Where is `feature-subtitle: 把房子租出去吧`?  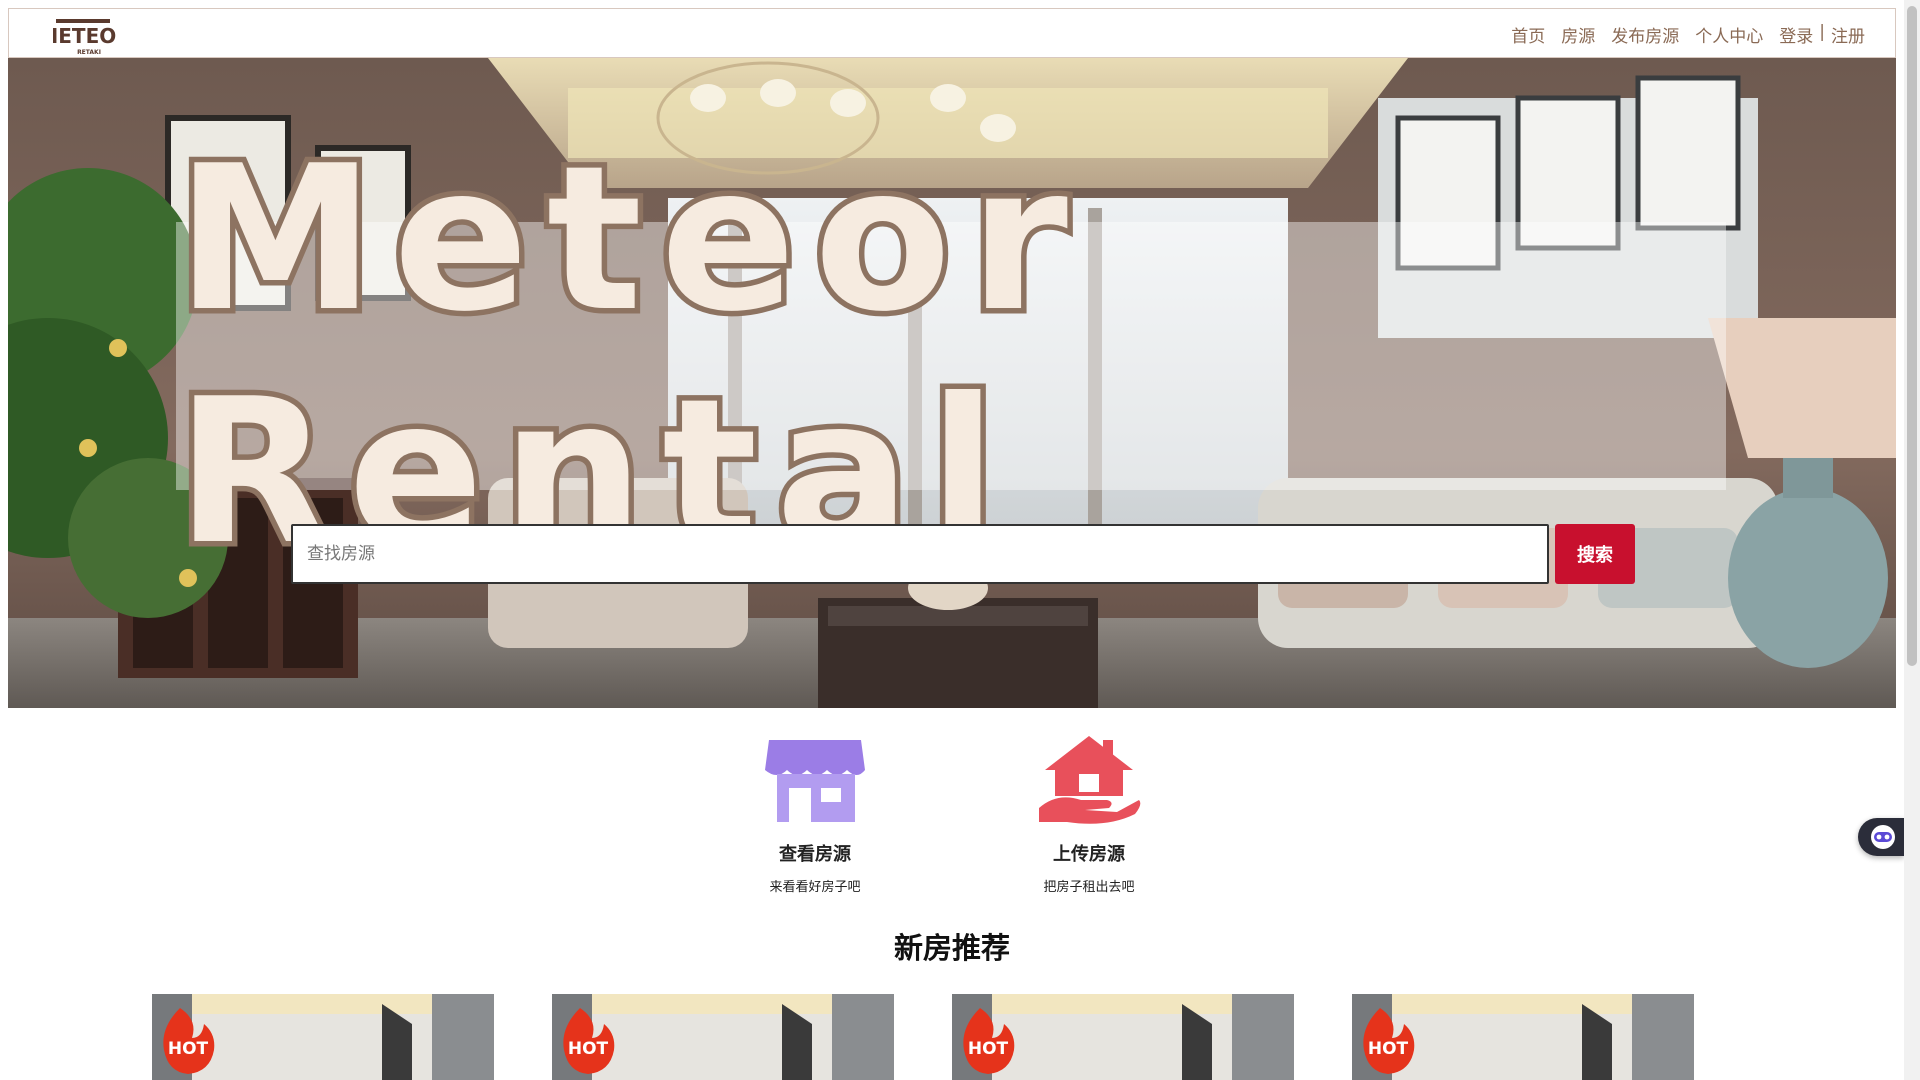 feature-subtitle: 把房子租出去吧 is located at coordinates (1089, 887).